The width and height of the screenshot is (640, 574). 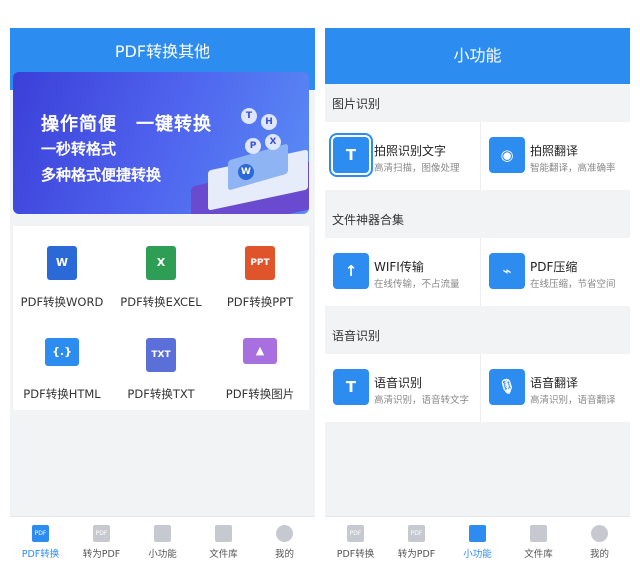 What do you see at coordinates (477, 388) in the screenshot?
I see `section-row-voice-recognition: T 语音识别 高清识别，语音转文字 🎙 语音翻译 高清识别，语音翻译` at bounding box center [477, 388].